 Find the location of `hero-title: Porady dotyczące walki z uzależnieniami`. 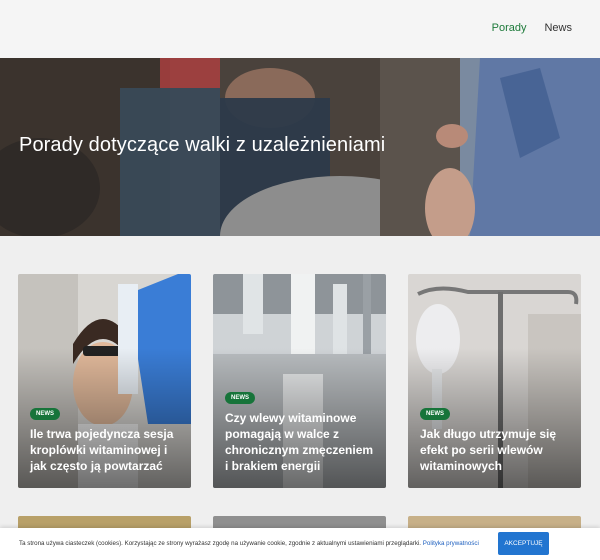

hero-title: Porady dotyczące walki z uzależnieniami is located at coordinates (202, 145).